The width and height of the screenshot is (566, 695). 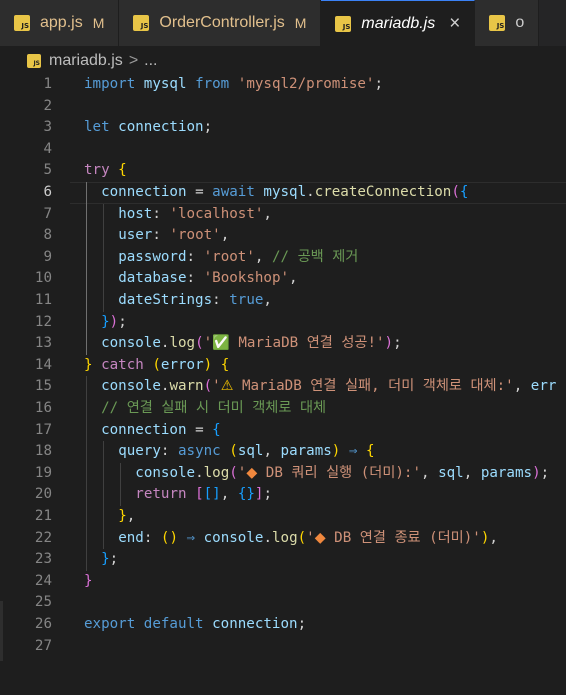 I want to click on code-text: database: 'Bookshop',, so click(x=208, y=278).